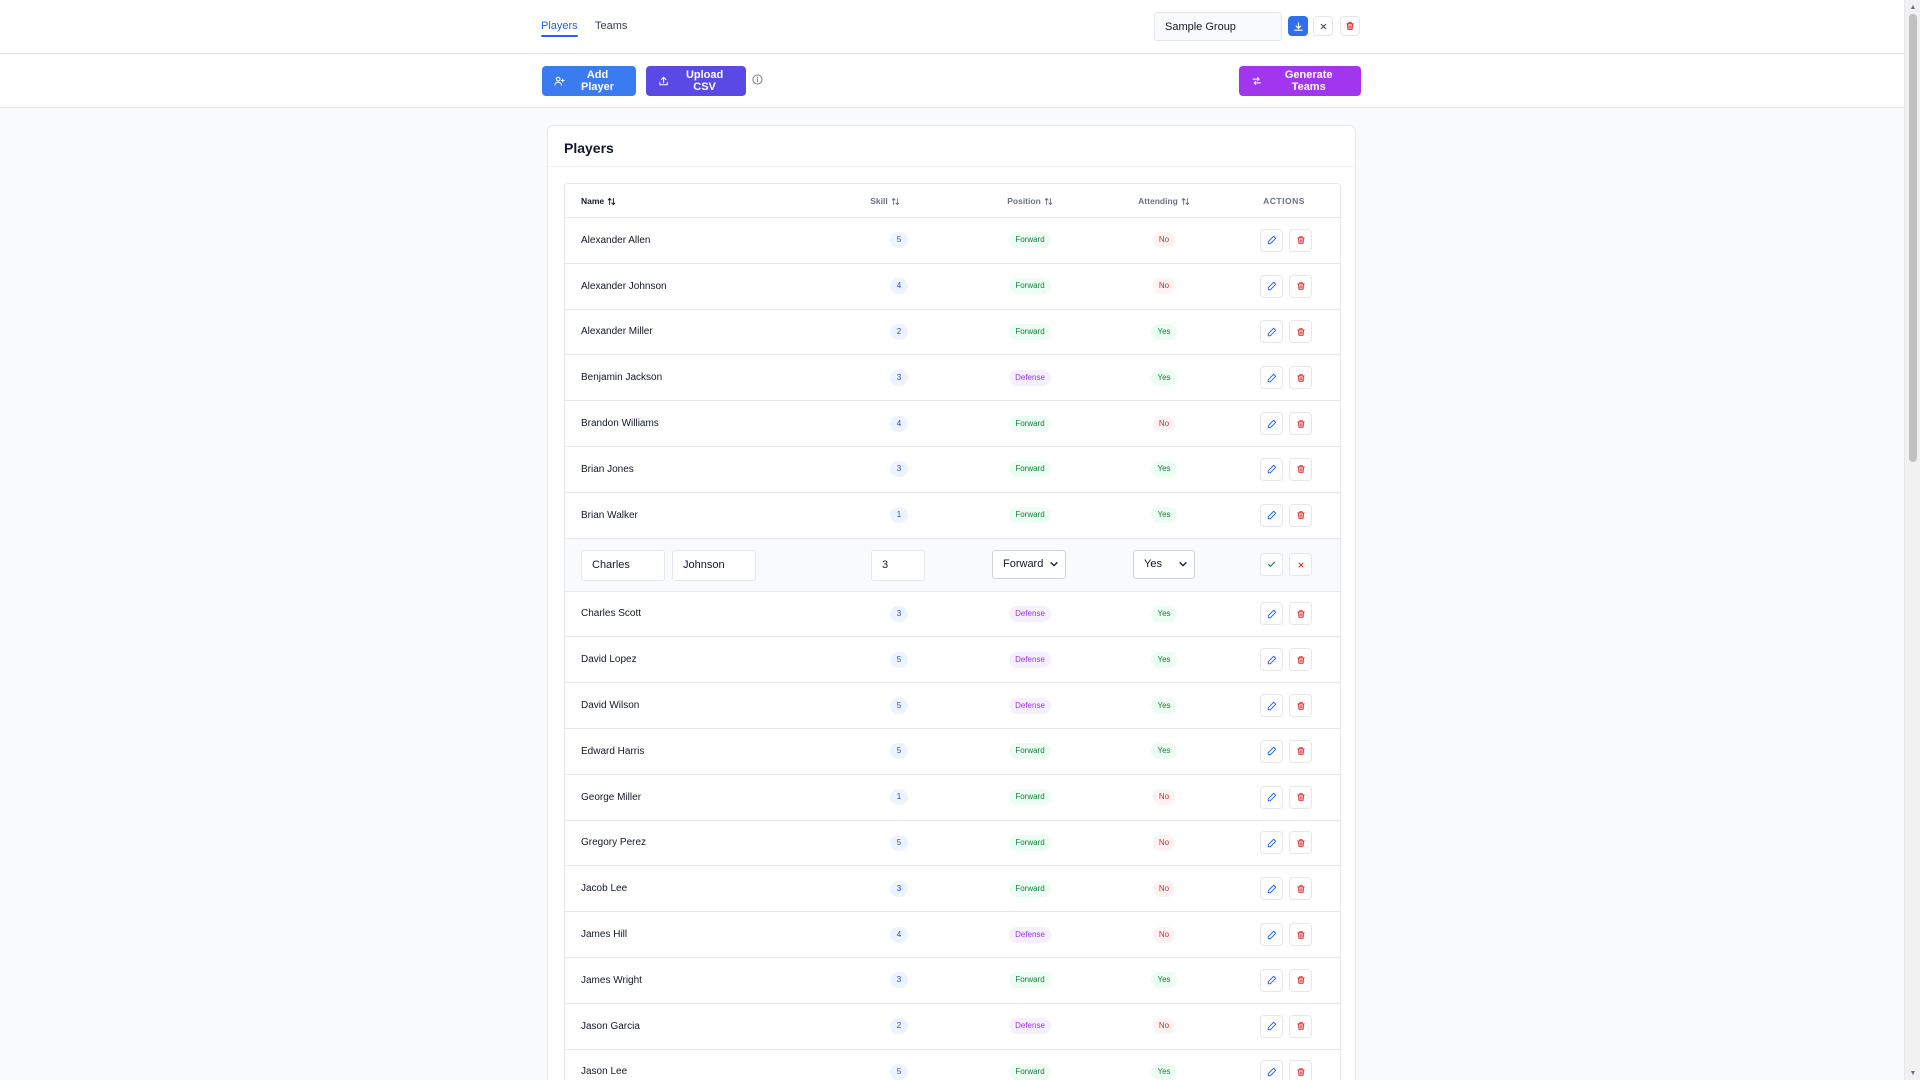  What do you see at coordinates (1913, 238) in the screenshot?
I see `scrollbar-thumb` at bounding box center [1913, 238].